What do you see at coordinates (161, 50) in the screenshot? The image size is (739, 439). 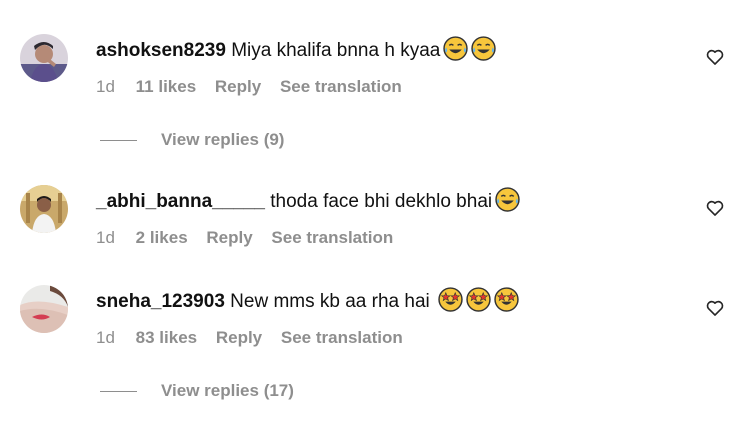 I see `comment-username: ashoksen8239` at bounding box center [161, 50].